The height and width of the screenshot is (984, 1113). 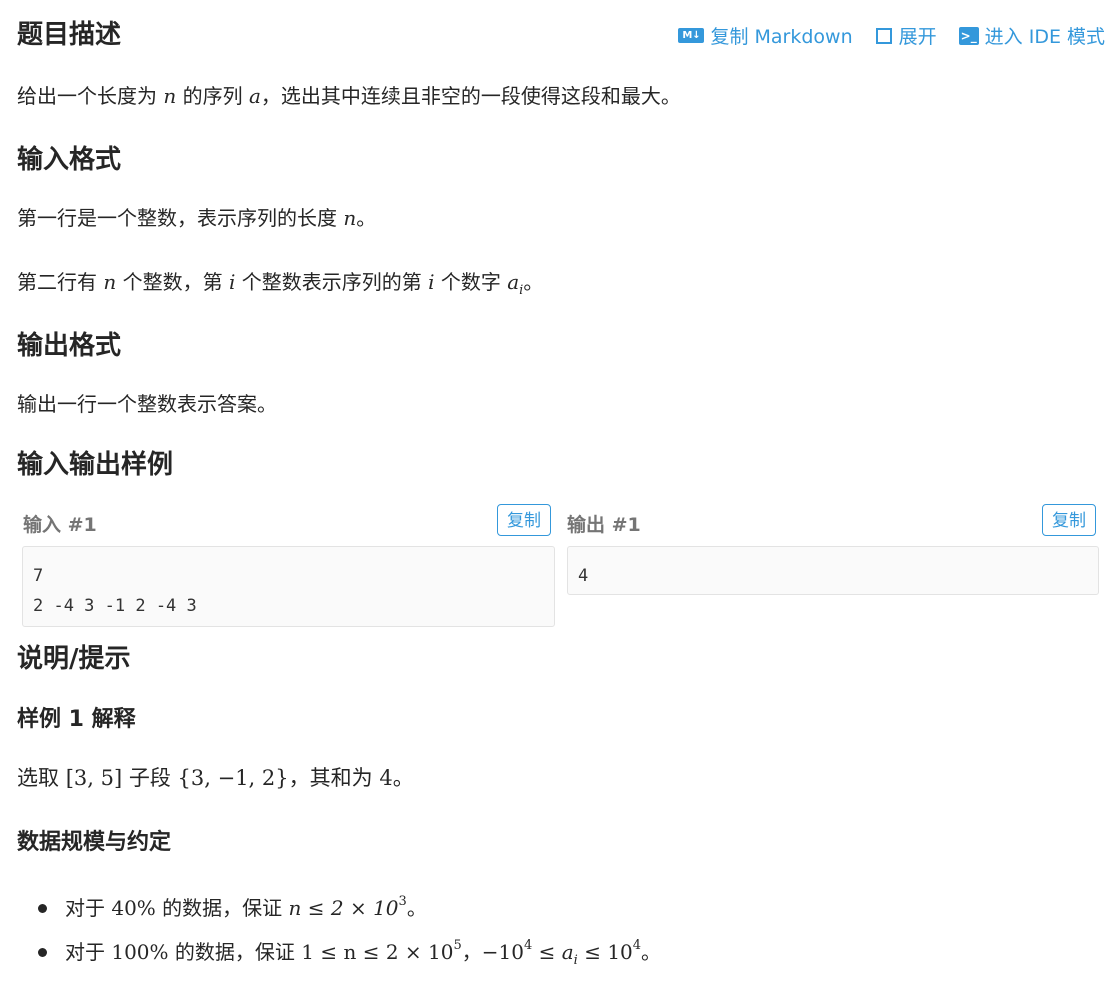 What do you see at coordinates (147, 404) in the screenshot?
I see `output-format-line: 输出一行一个整数表示答案。` at bounding box center [147, 404].